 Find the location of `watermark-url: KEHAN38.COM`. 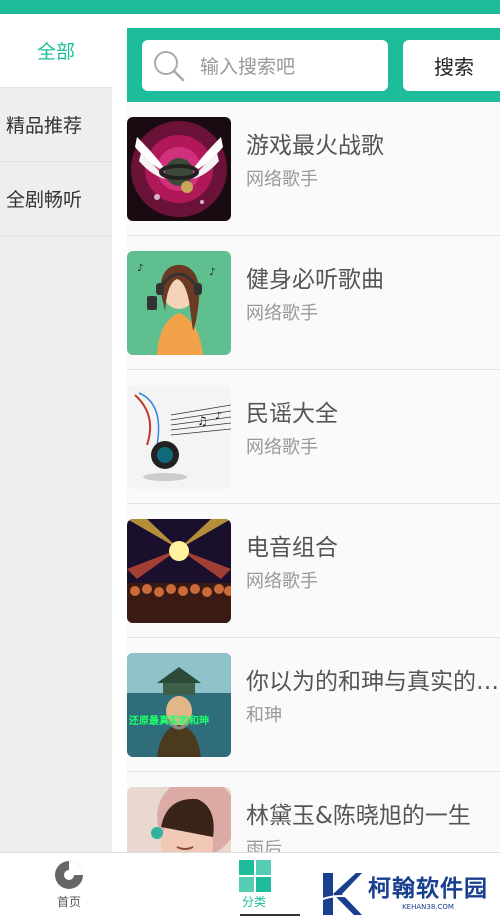

watermark-url: KEHAN38.COM is located at coordinates (428, 906).